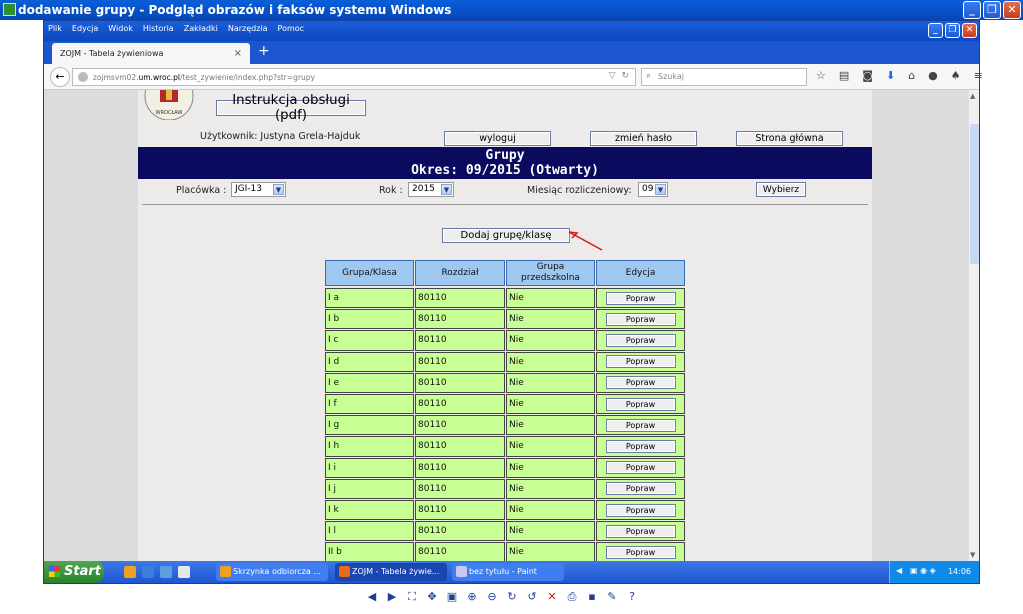 This screenshot has height=614, width=1023. What do you see at coordinates (148, 572) in the screenshot?
I see `ie-icon` at bounding box center [148, 572].